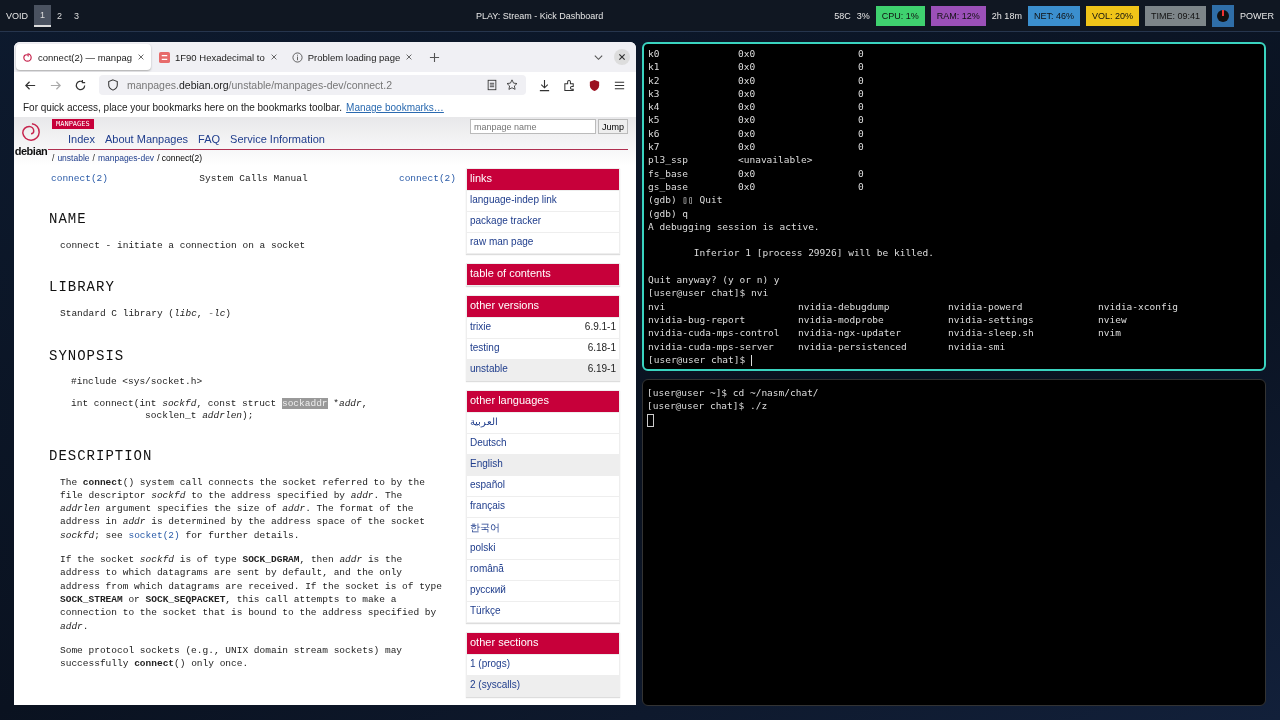 The height and width of the screenshot is (720, 1280). I want to click on terminal-line: (gdb) ▯▯ Quit, so click(686, 200).